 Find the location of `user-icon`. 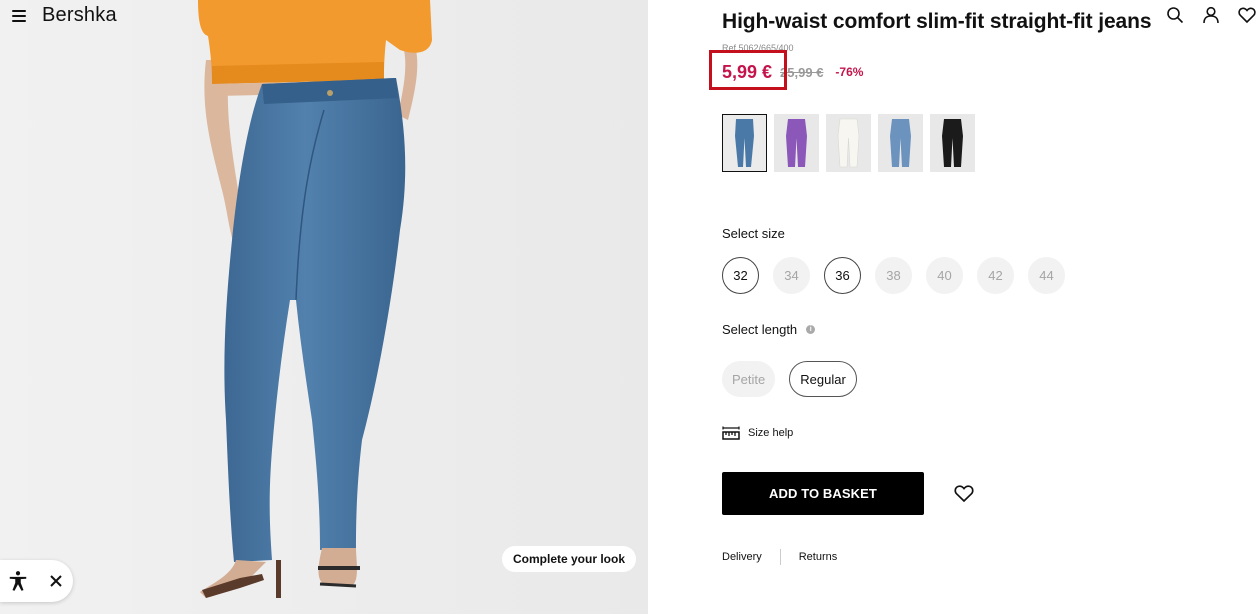

user-icon is located at coordinates (1211, 15).